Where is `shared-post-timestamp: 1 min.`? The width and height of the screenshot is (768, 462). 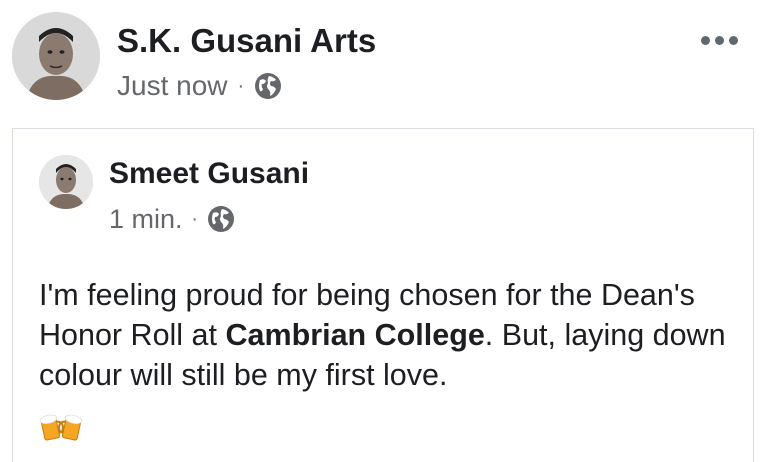 shared-post-timestamp: 1 min. is located at coordinates (146, 219).